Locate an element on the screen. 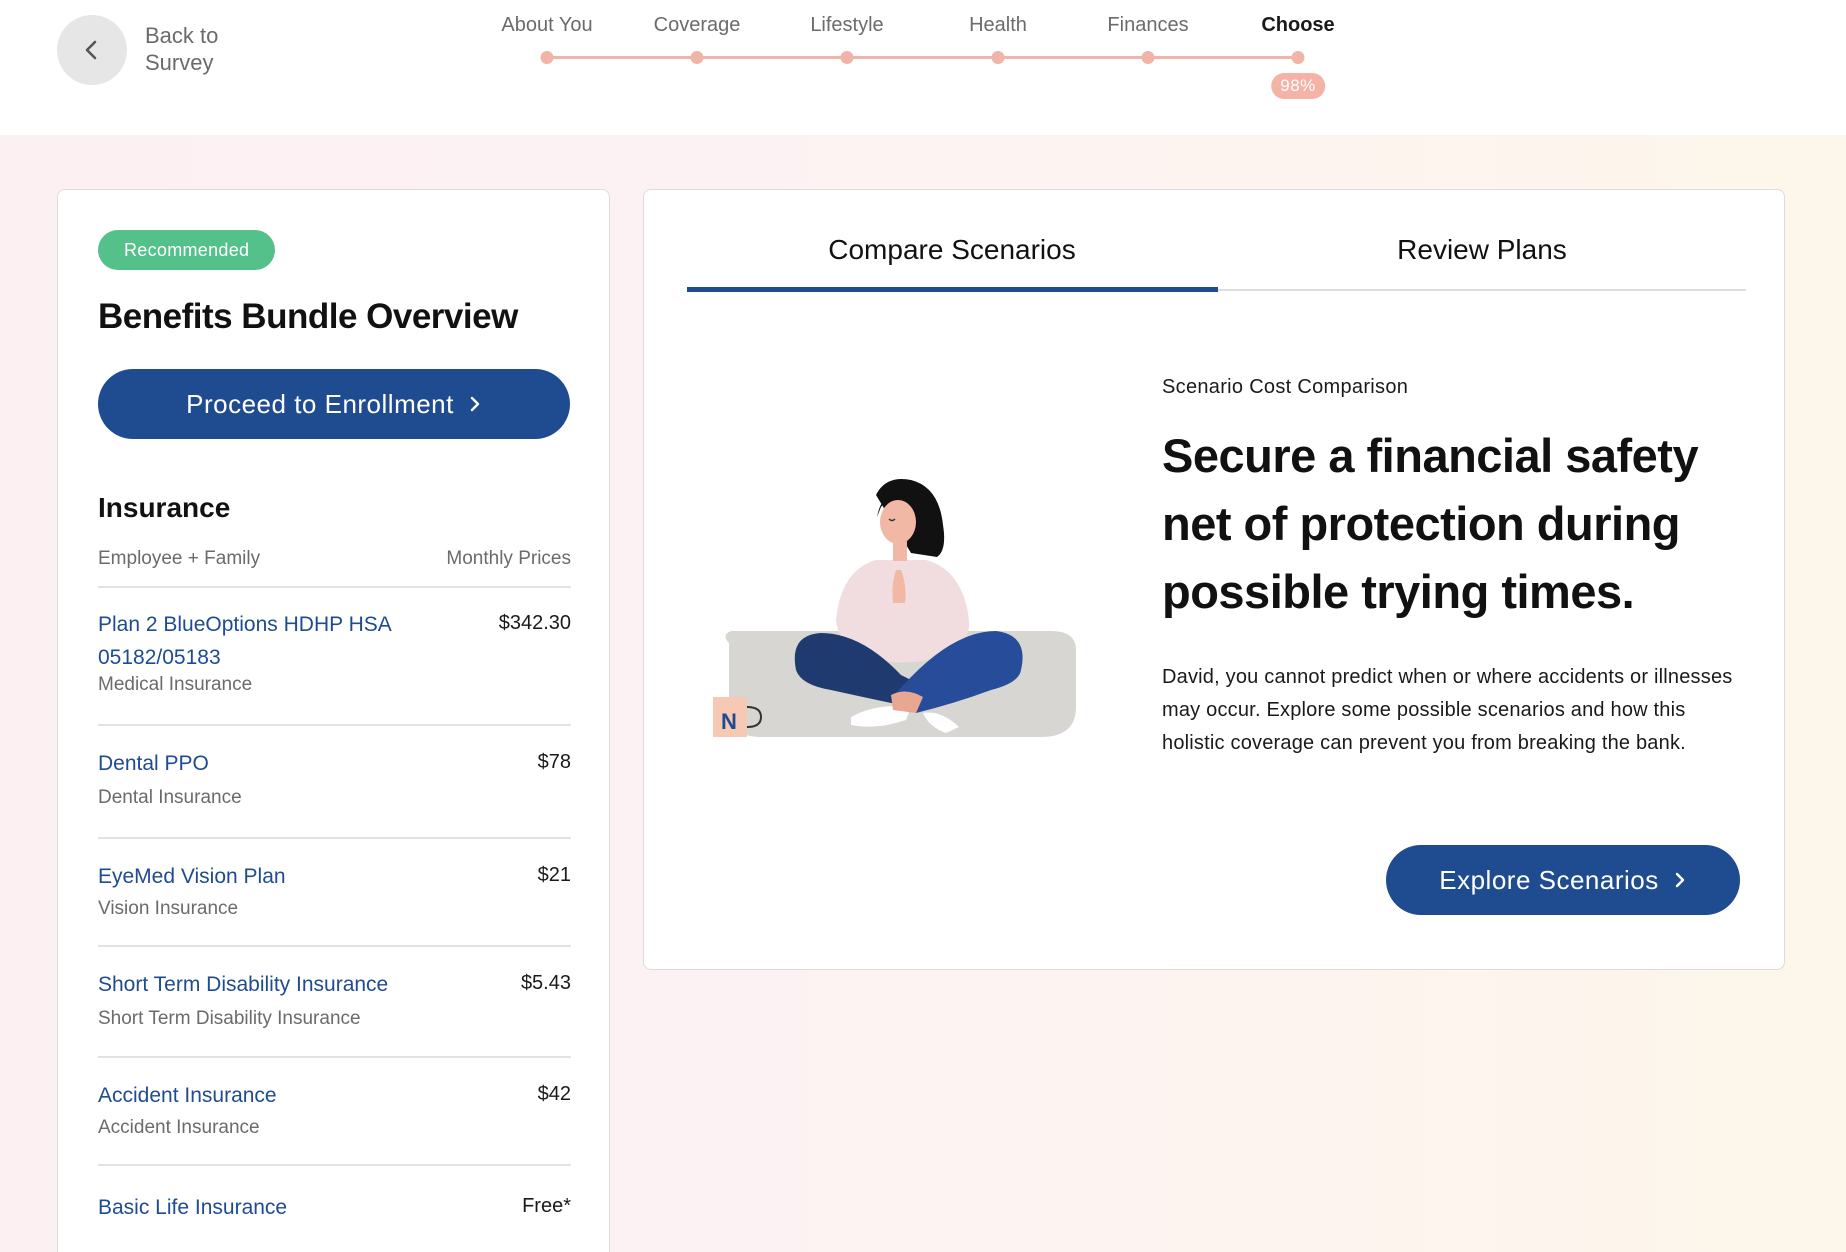 The image size is (1846, 1252). step-finances: Finances is located at coordinates (1147, 25).